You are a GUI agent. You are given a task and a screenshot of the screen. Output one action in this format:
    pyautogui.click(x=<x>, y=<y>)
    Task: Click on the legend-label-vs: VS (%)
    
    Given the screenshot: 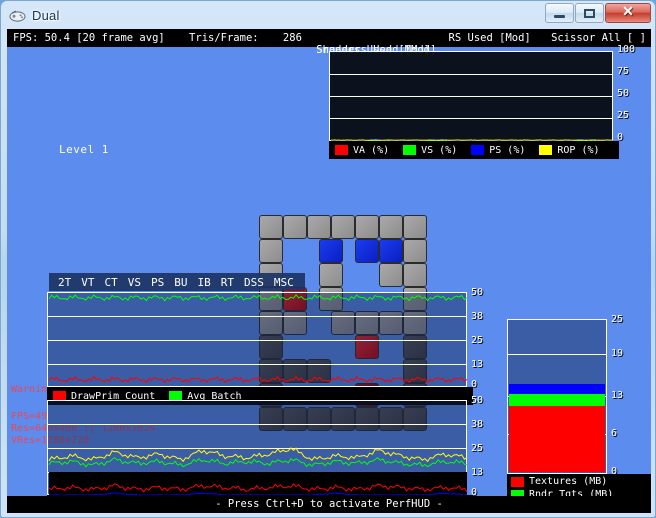 What is the action you would take?
    pyautogui.click(x=439, y=150)
    